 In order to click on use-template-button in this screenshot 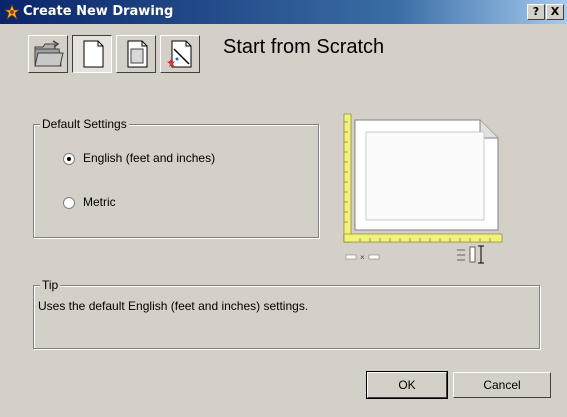, I will do `click(136, 54)`.